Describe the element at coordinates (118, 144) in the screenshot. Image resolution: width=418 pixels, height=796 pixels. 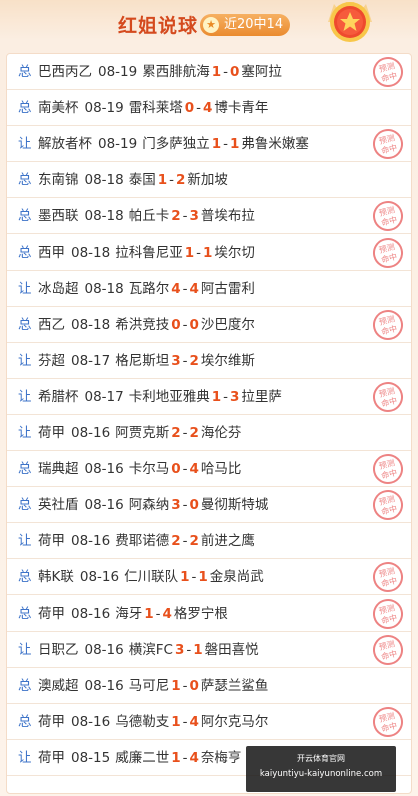
I see `match-date: 08-19` at that location.